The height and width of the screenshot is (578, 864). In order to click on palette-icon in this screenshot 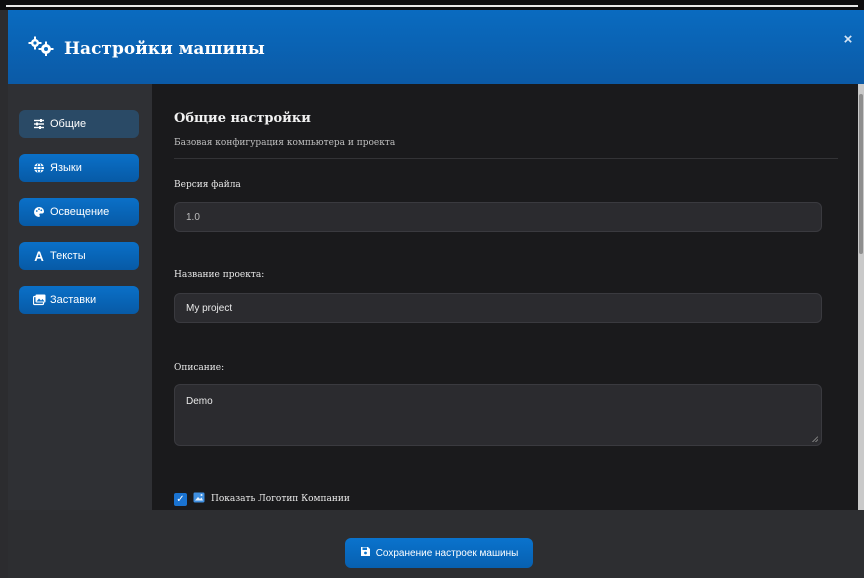, I will do `click(39, 212)`.